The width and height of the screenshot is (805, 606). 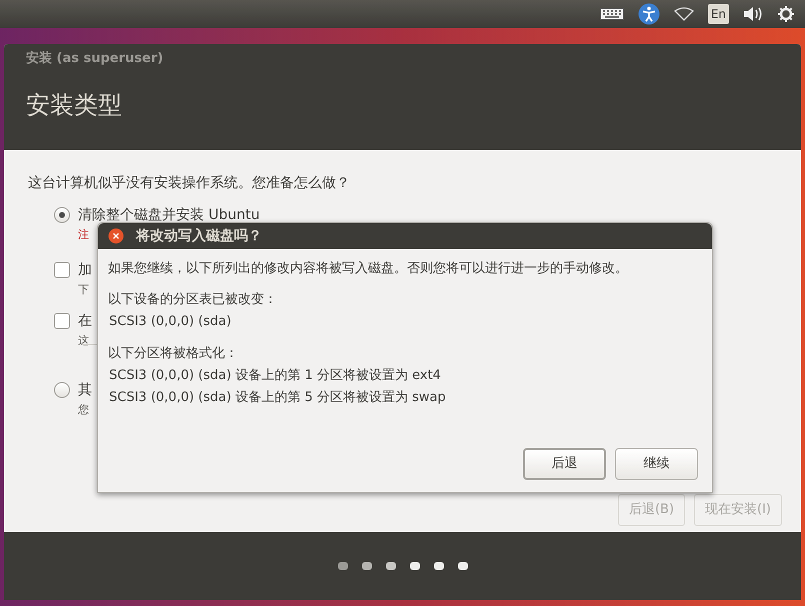 What do you see at coordinates (612, 14) in the screenshot?
I see `keyboard-icon` at bounding box center [612, 14].